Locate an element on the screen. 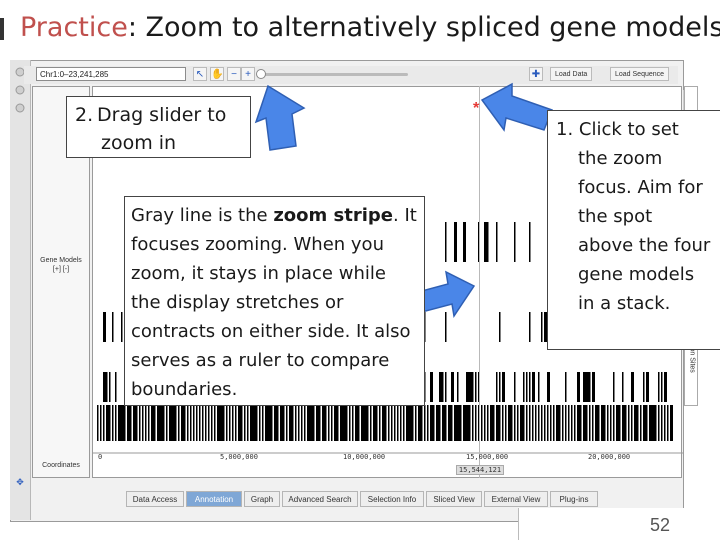 The width and height of the screenshot is (720, 540). callout-focus-number: 1. is located at coordinates (565, 129).